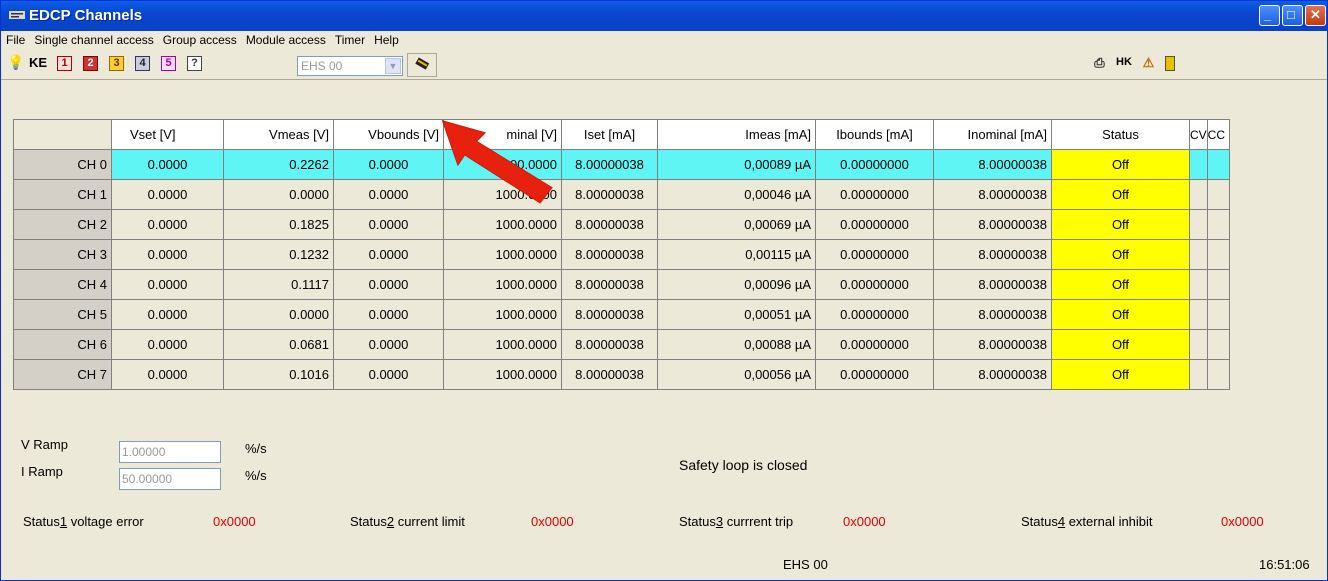  Describe the element at coordinates (350, 66) in the screenshot. I see `module-select: EHS 00 ▼` at that location.